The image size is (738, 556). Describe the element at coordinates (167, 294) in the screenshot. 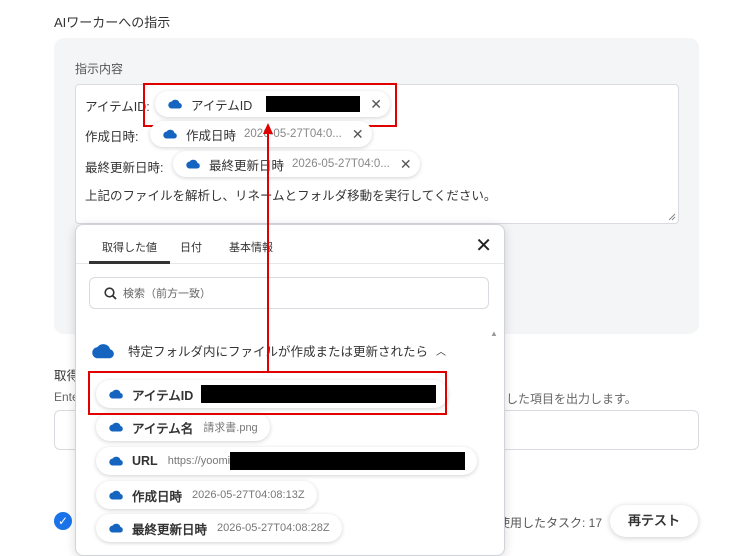

I see `search-placeholder: 検索（前方一致）` at that location.